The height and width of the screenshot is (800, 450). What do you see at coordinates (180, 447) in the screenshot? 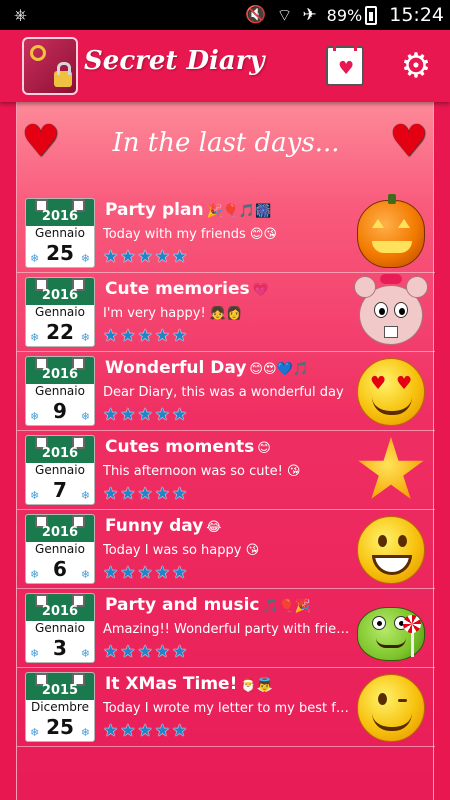
I see `entry-title: Cutes moments` at bounding box center [180, 447].